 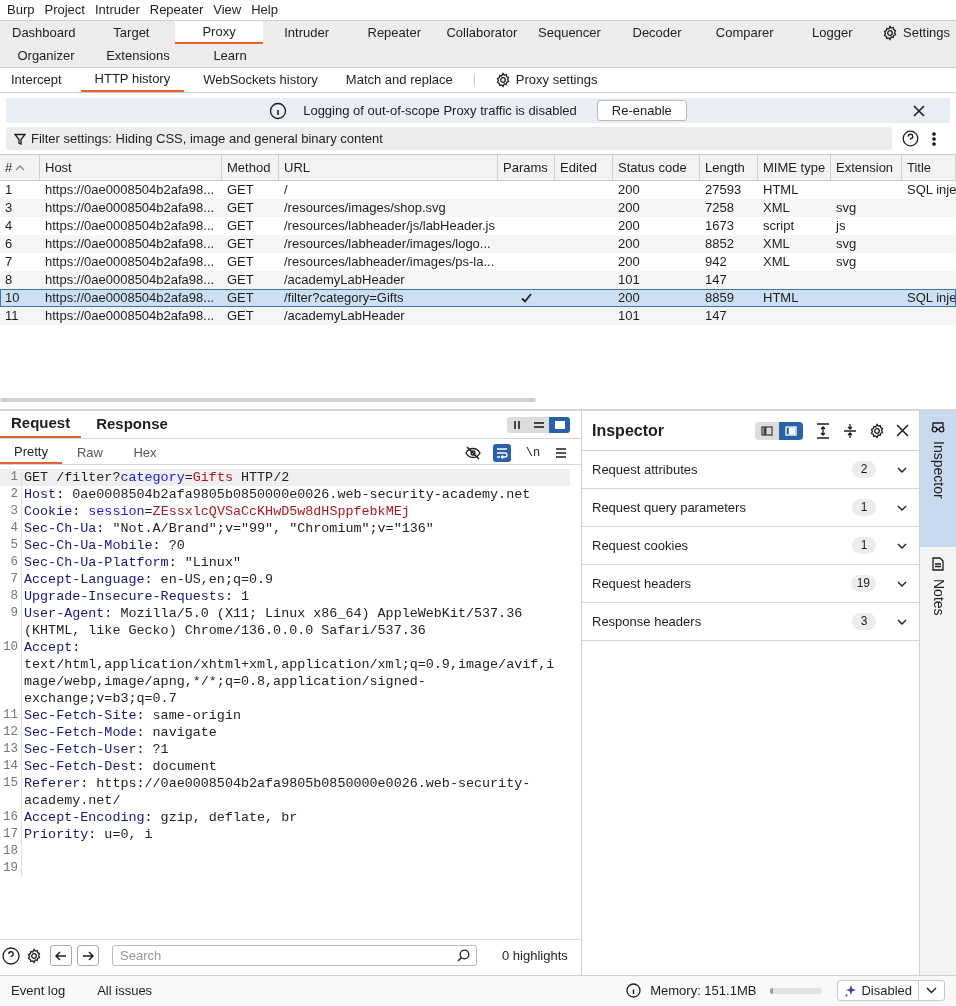 What do you see at coordinates (478, 316) in the screenshot?
I see `table-row: 11 https://0ae0008504b2afa98... GET /academyLabHeader 101 147` at bounding box center [478, 316].